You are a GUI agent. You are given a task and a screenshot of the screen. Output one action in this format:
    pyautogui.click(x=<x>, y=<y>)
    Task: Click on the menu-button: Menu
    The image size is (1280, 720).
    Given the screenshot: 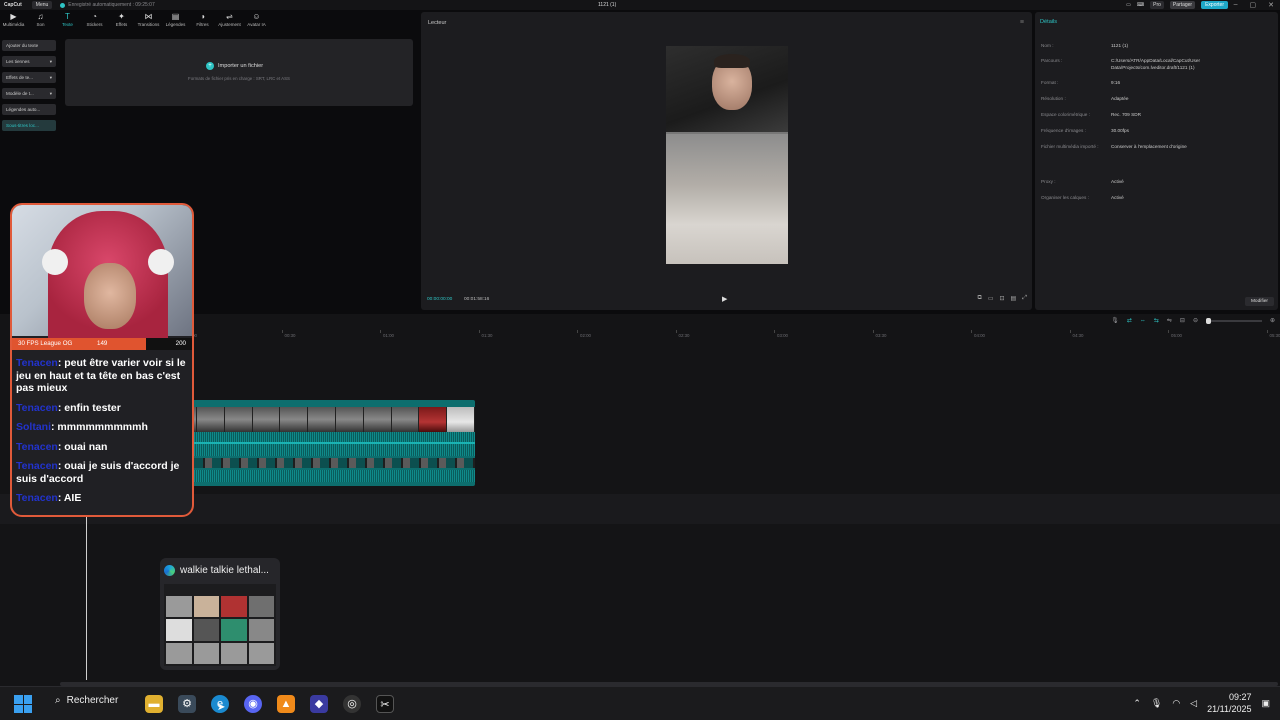 What is the action you would take?
    pyautogui.click(x=42, y=5)
    